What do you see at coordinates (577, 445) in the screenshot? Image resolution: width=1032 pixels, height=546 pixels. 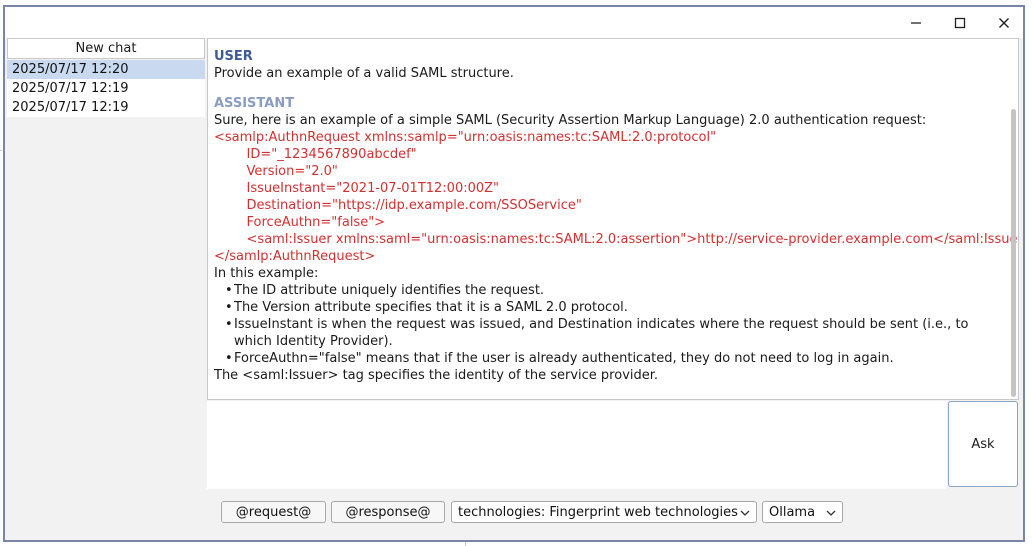 I see `prompt-input` at bounding box center [577, 445].